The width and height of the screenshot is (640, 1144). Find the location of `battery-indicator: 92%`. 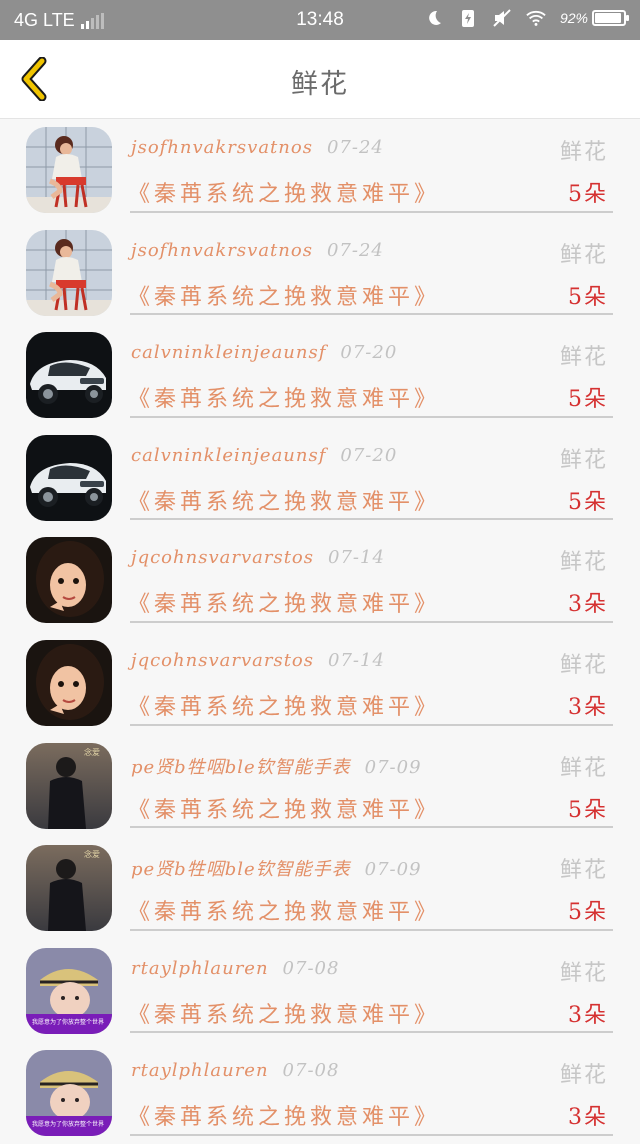

battery-indicator: 92% is located at coordinates (594, 18).